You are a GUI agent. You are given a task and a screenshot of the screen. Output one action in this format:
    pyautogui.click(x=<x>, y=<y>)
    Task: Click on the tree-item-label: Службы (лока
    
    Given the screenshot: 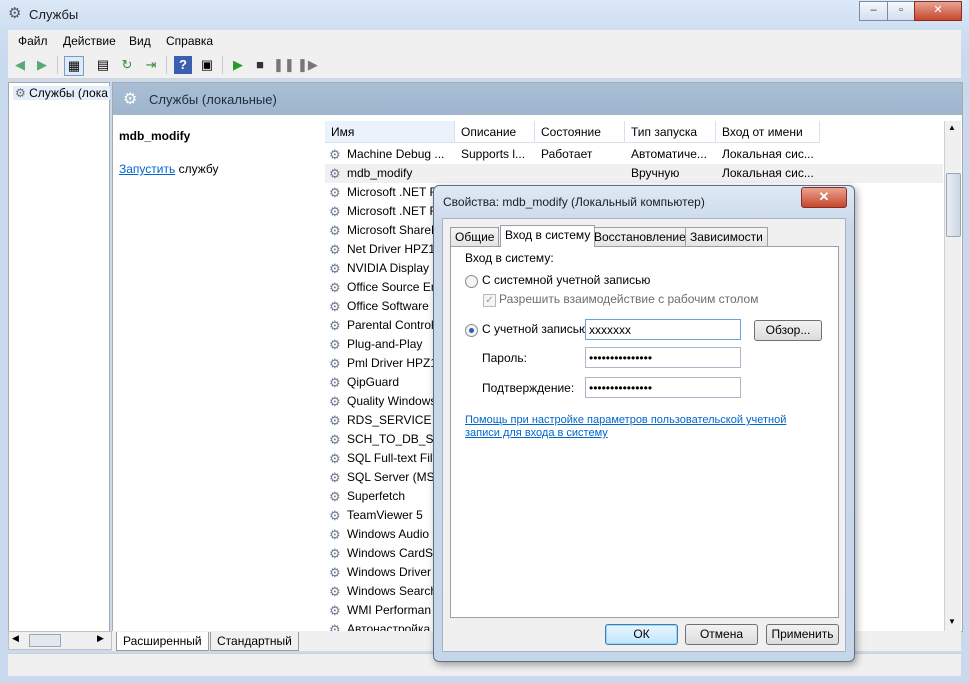 What is the action you would take?
    pyautogui.click(x=68, y=93)
    